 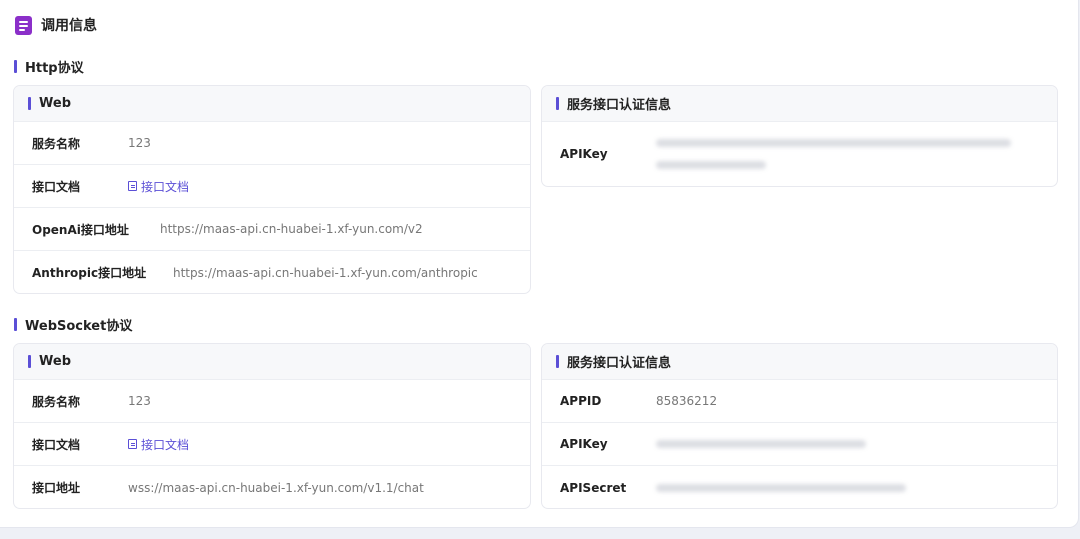 I want to click on row-label: APPID, so click(x=581, y=401).